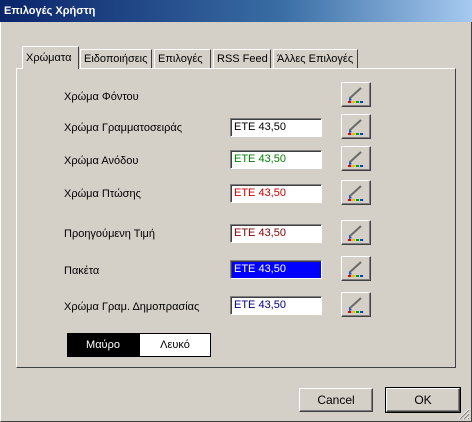 This screenshot has height=422, width=472. Describe the element at coordinates (276, 305) in the screenshot. I see `auction-line-preview-field: ΕΤΕ 43,50` at that location.